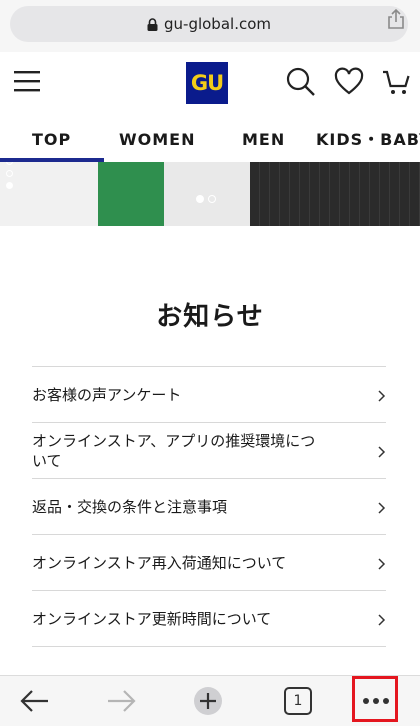 The width and height of the screenshot is (420, 726). What do you see at coordinates (263, 139) in the screenshot?
I see `tab-men: MEN` at bounding box center [263, 139].